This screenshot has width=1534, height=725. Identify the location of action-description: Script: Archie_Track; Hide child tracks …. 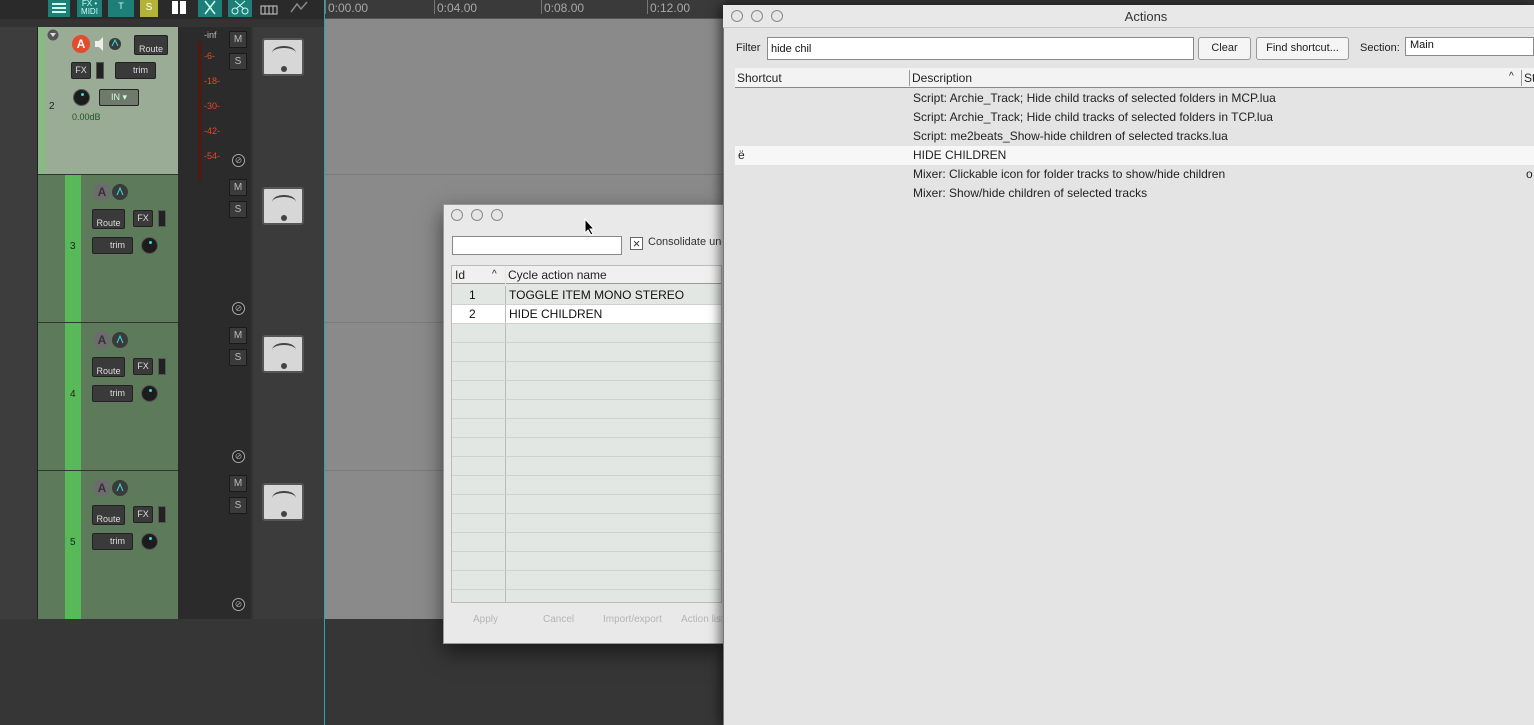
(1093, 117).